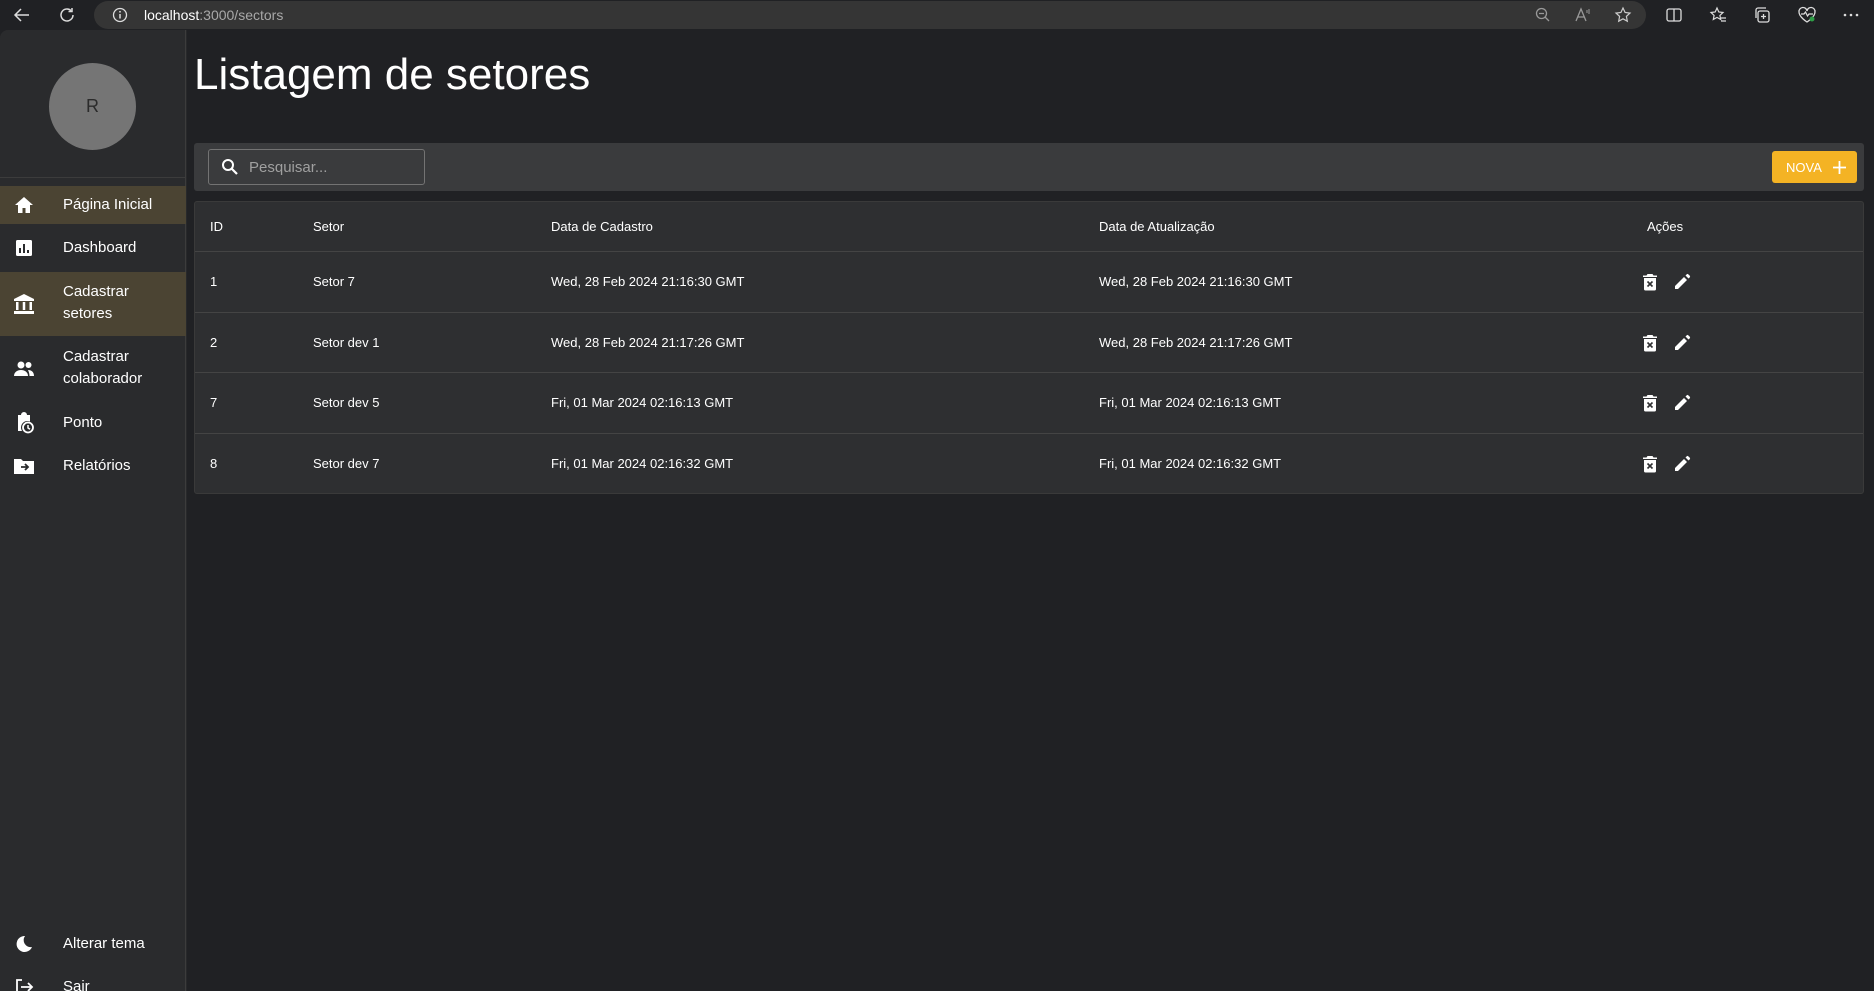 Image resolution: width=1874 pixels, height=991 pixels. I want to click on address-bar: localhost:3000/sectors, so click(870, 15).